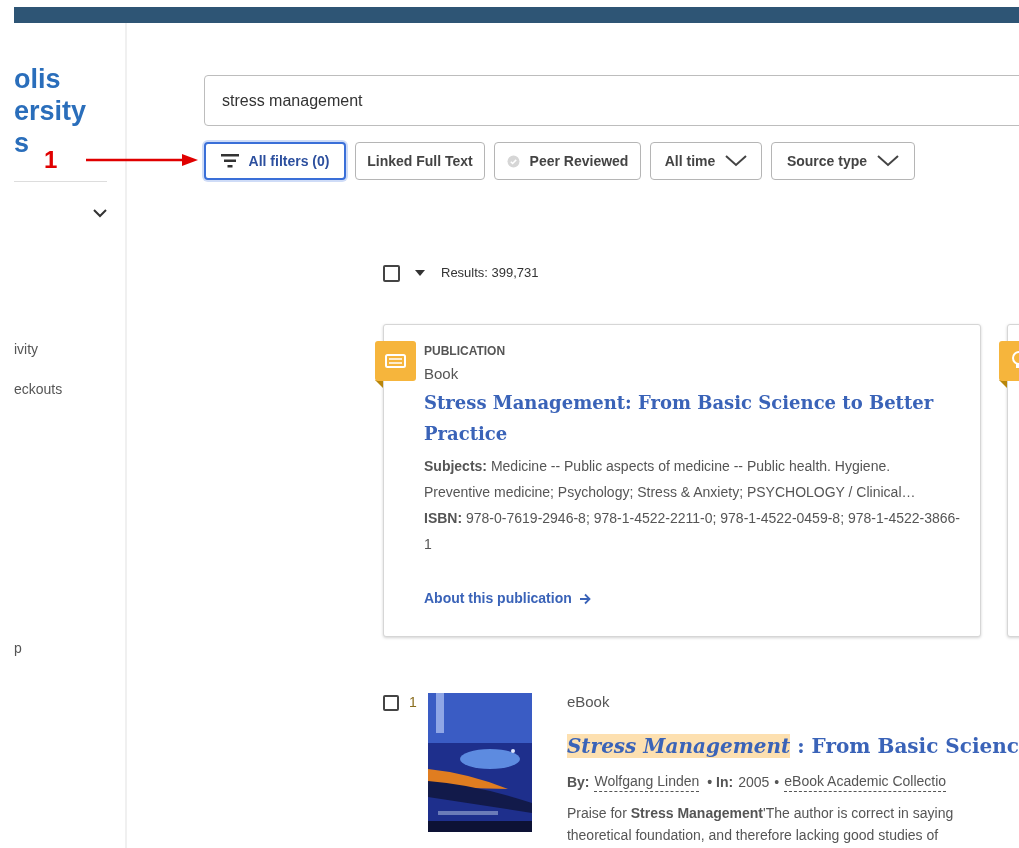  Describe the element at coordinates (584, 598) in the screenshot. I see `arrow-right-icon` at that location.